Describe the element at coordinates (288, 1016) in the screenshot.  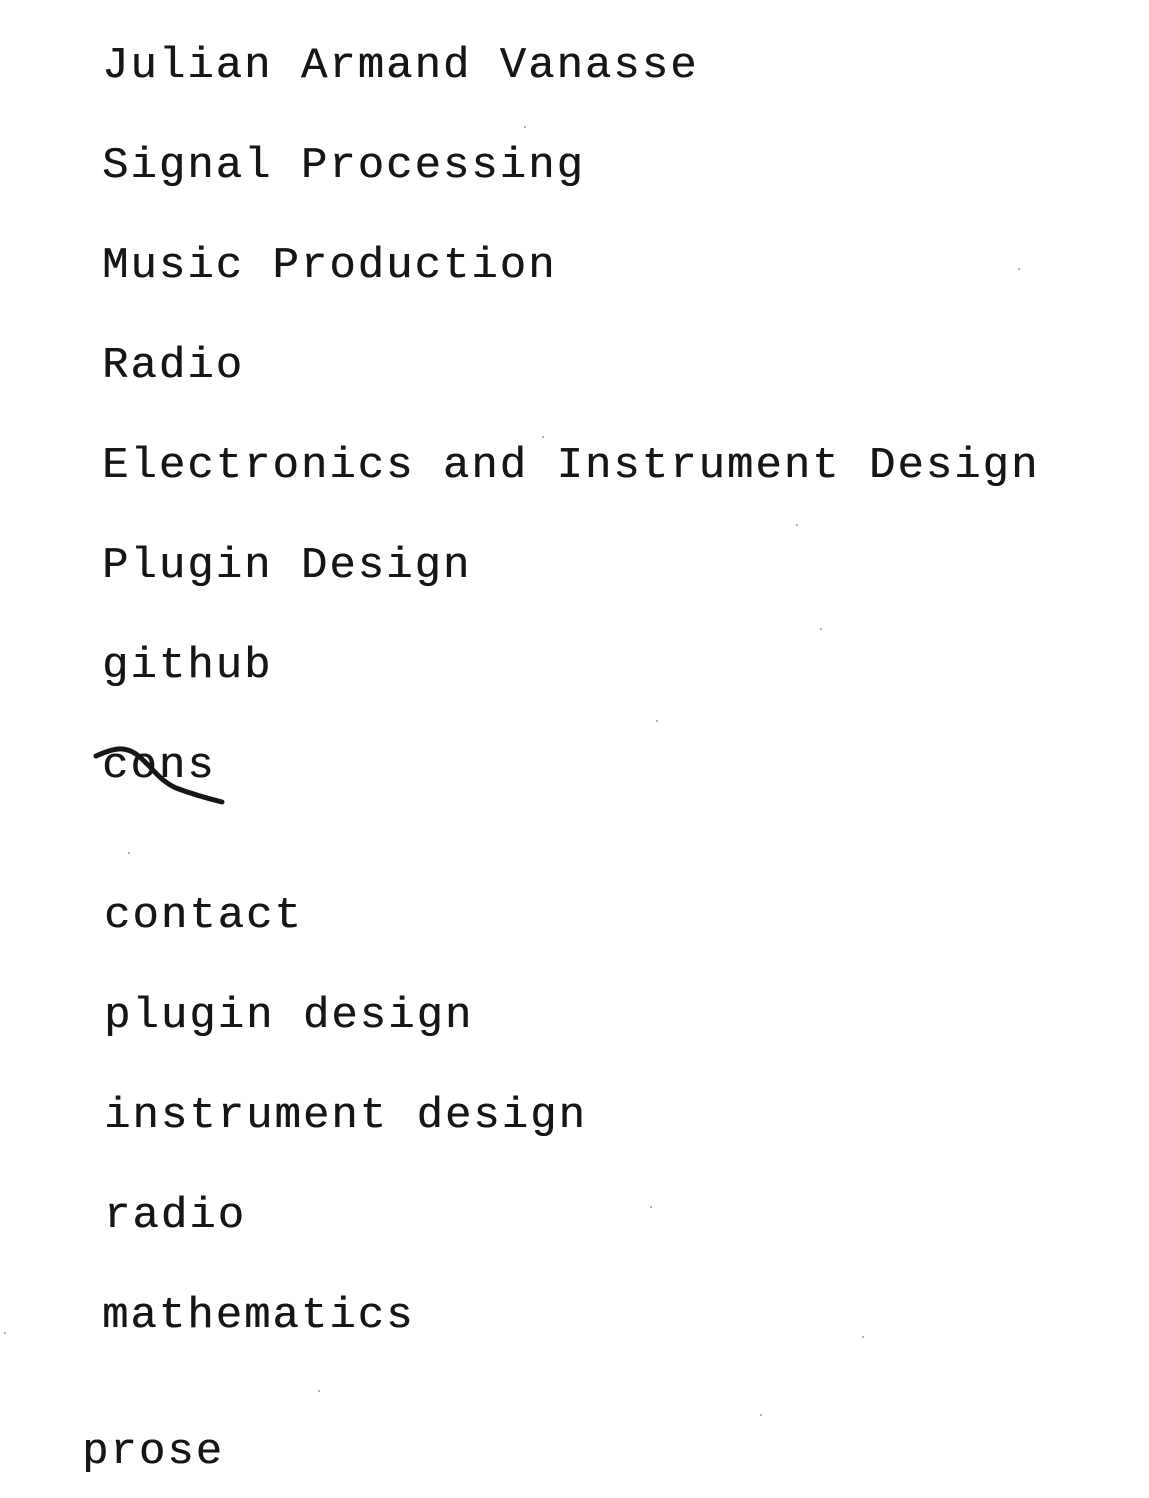
I see `menu-item-plugin-design-lower: plugin design` at that location.